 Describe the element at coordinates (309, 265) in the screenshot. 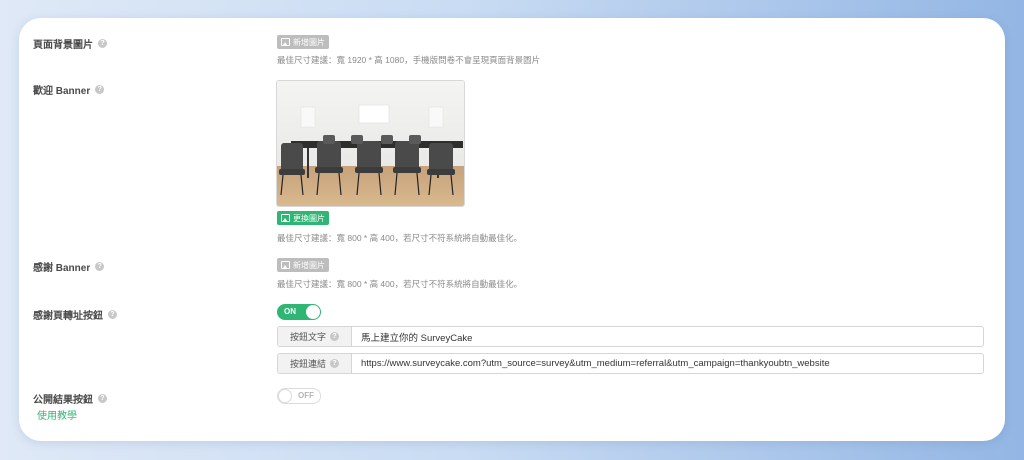

I see `add-thanks-image-label: 新增圖片` at that location.